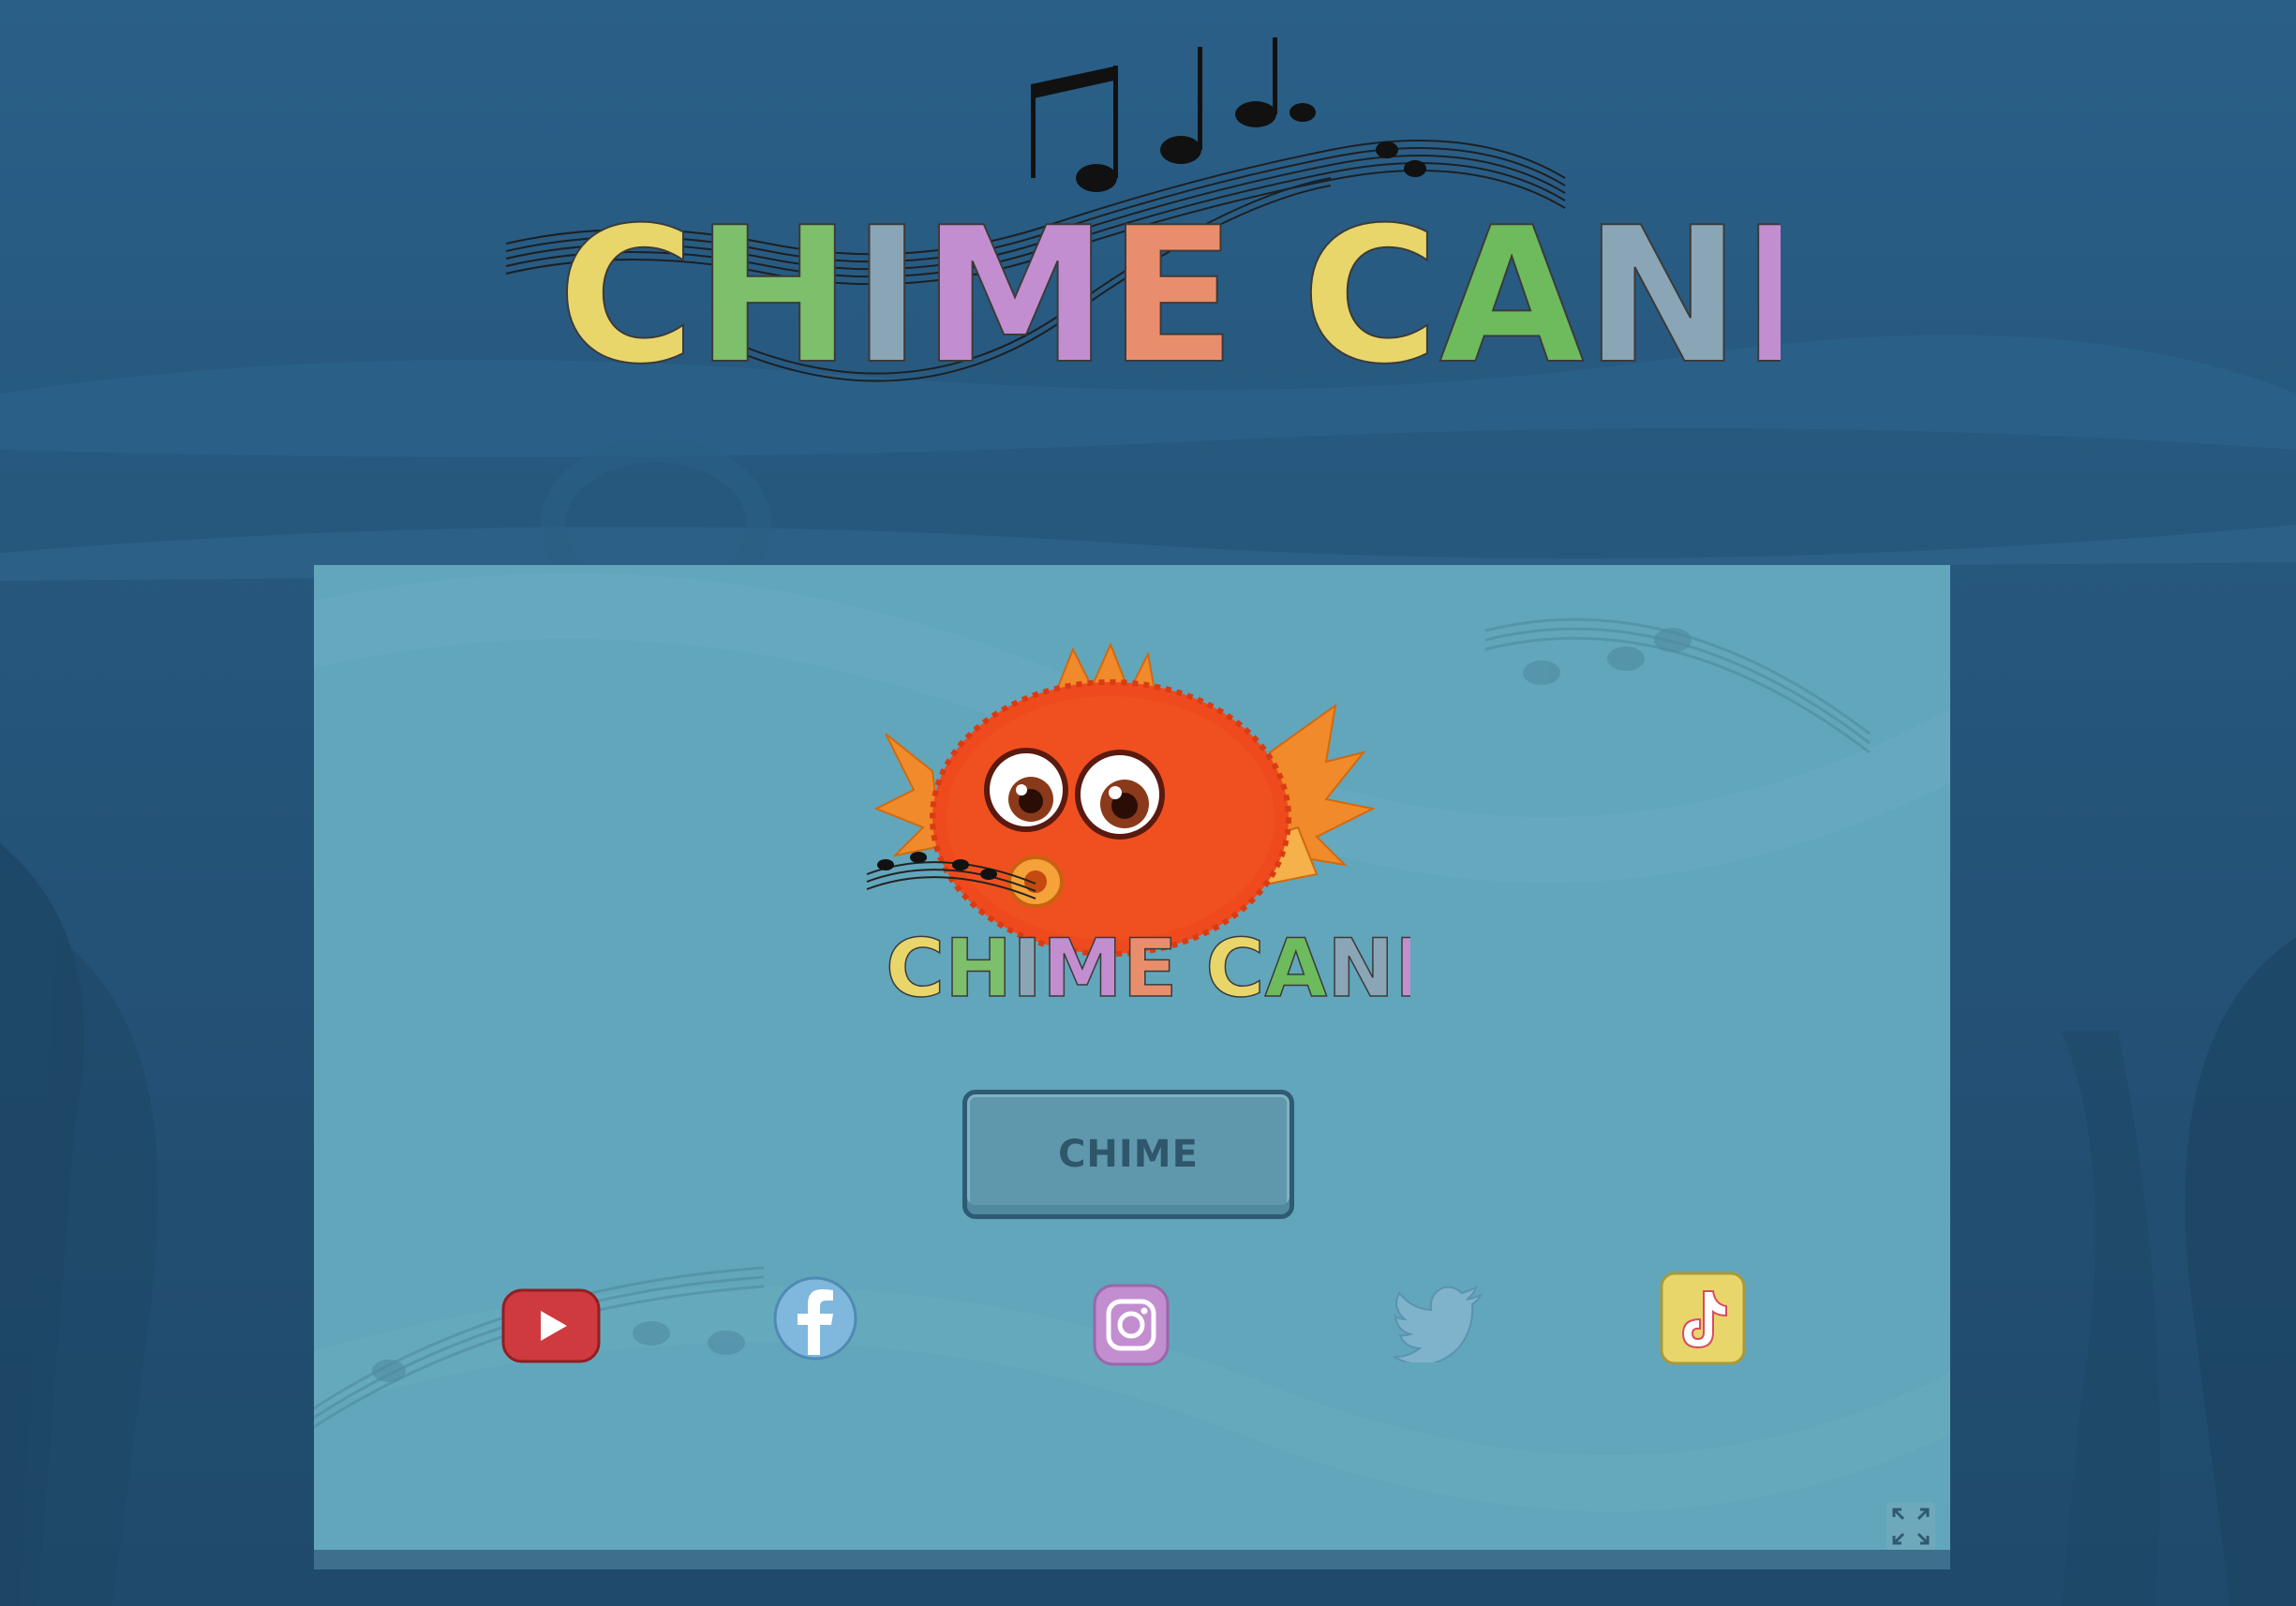  What do you see at coordinates (1132, 1559) in the screenshot?
I see `game-panel-bottom-bar` at bounding box center [1132, 1559].